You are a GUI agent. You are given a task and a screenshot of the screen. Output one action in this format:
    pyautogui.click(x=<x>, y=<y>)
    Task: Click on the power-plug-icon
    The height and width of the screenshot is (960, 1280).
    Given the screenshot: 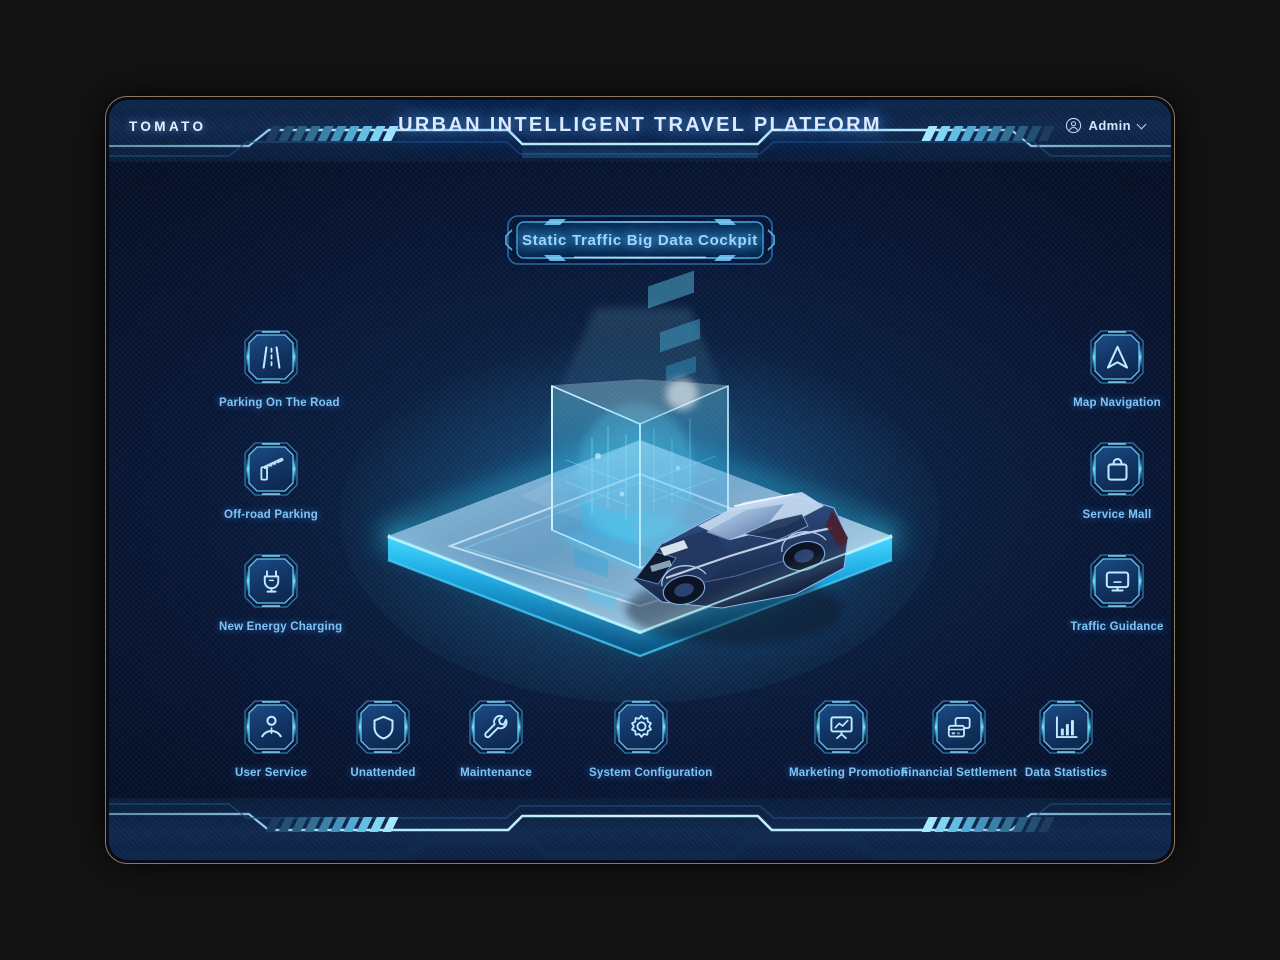 What is the action you would take?
    pyautogui.click(x=271, y=581)
    